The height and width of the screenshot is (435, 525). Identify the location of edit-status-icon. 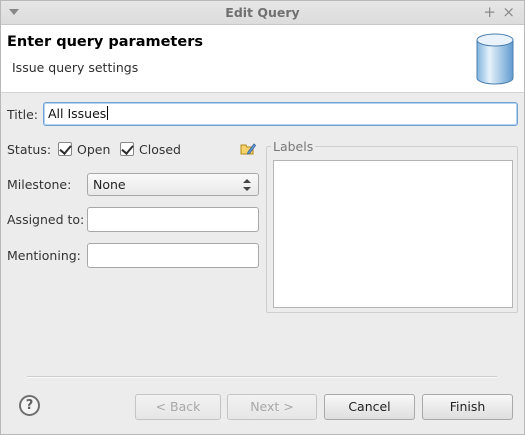
(248, 149).